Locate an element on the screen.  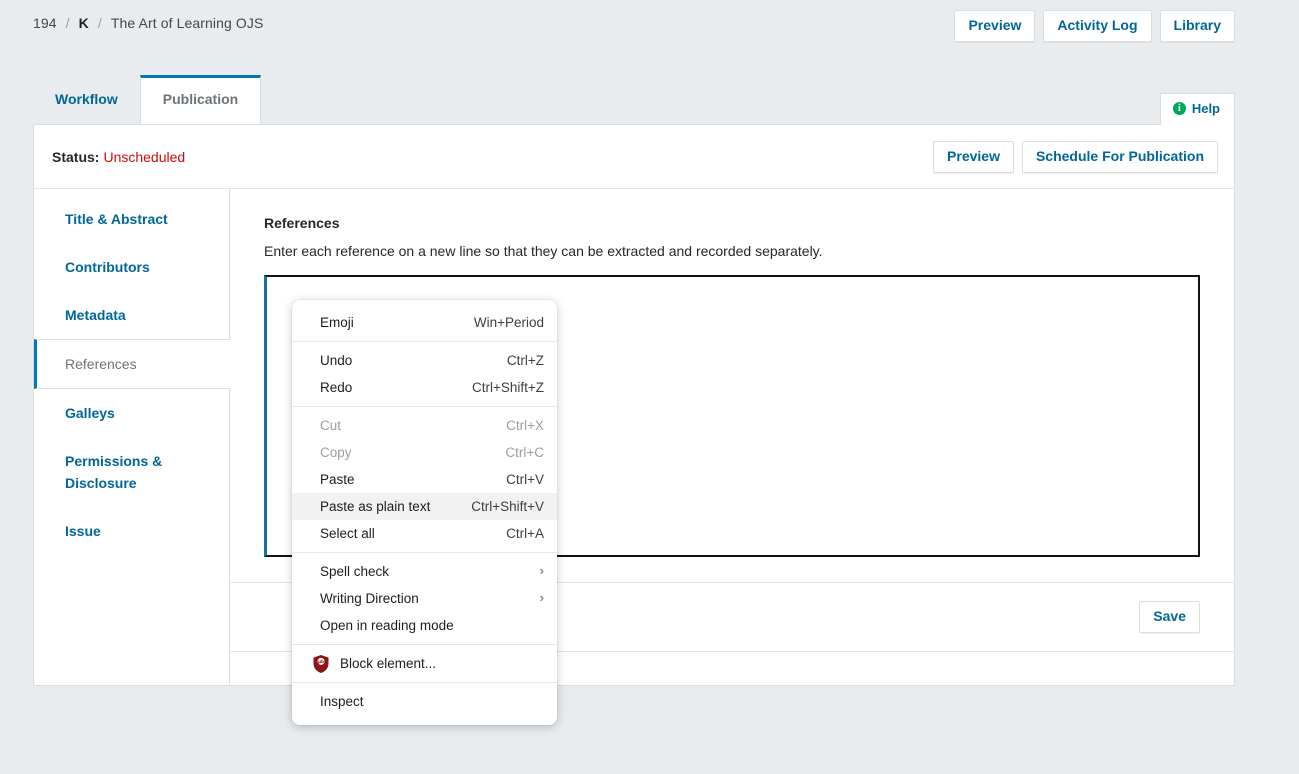
menu-item-label: Writing Direction is located at coordinates (369, 598).